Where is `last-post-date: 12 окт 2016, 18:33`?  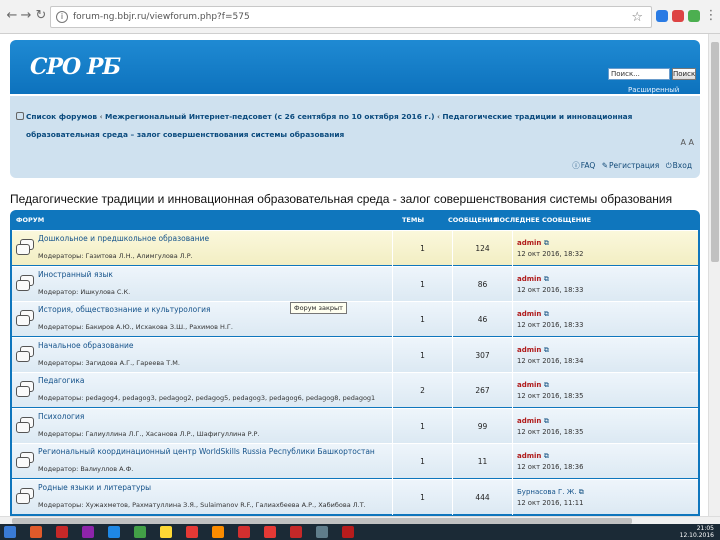 last-post-date: 12 окт 2016, 18:33 is located at coordinates (550, 325).